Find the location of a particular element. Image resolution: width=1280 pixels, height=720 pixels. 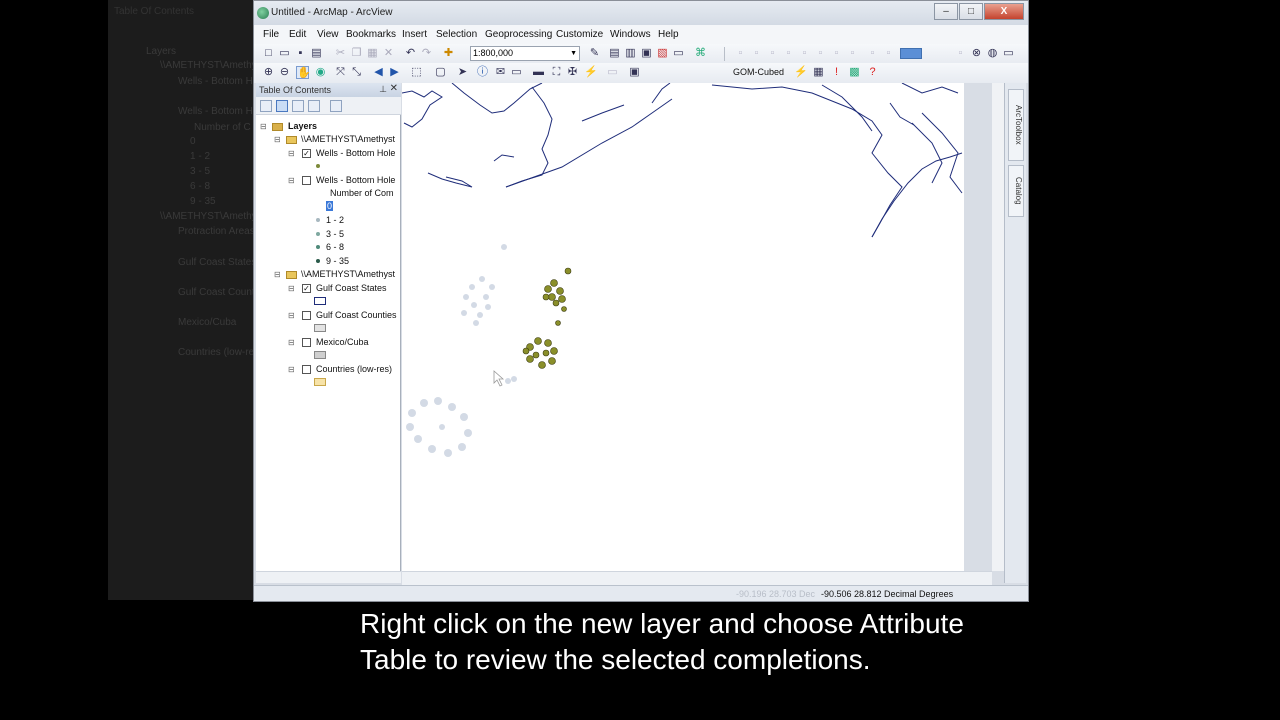

list-by-drawing-order-icon is located at coordinates (266, 106).